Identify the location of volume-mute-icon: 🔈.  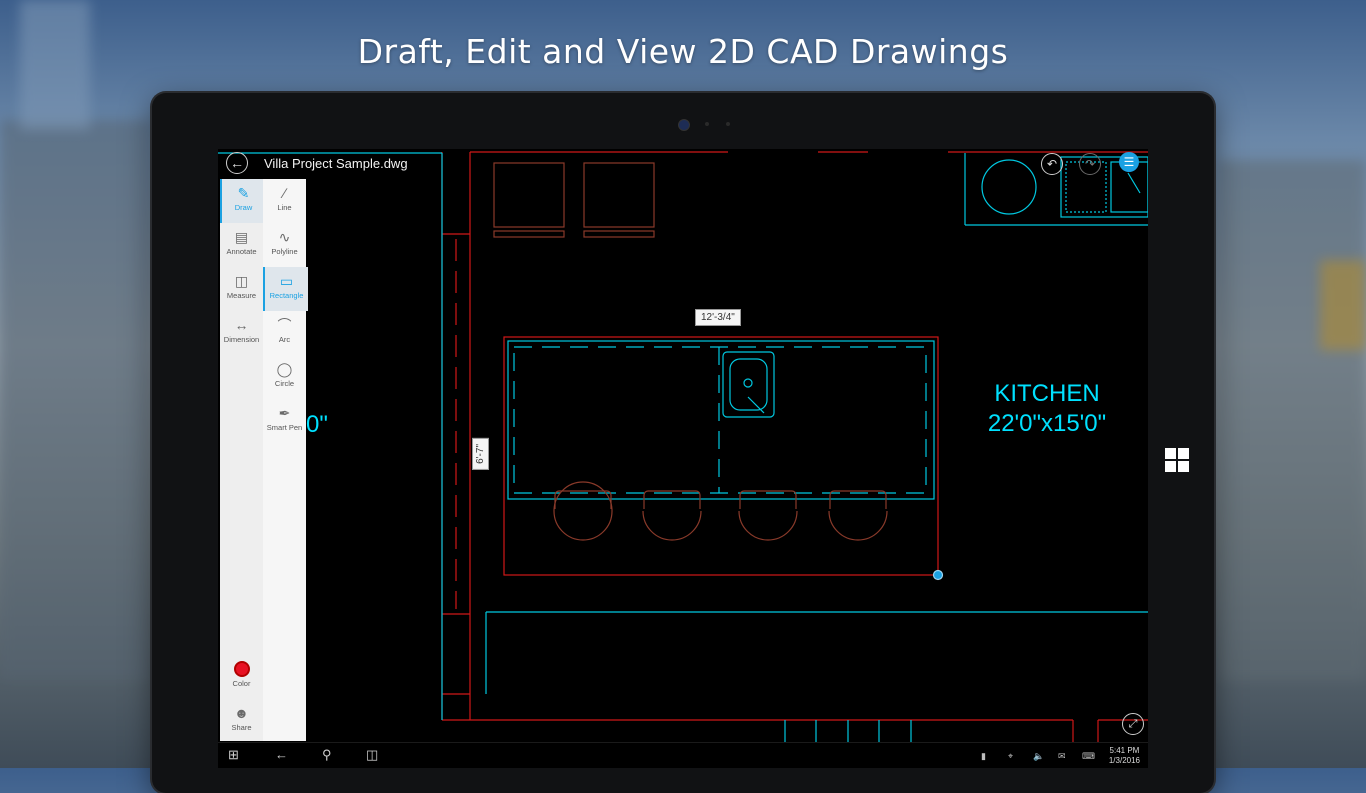
(1038, 756).